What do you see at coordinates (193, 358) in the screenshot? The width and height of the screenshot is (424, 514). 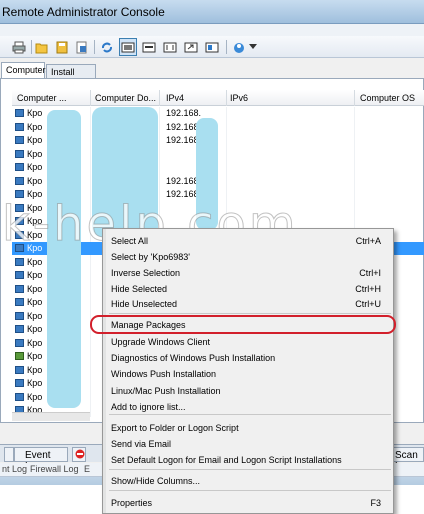 I see `menu-item-label: Diagnostics of Windows Push Installation` at bounding box center [193, 358].